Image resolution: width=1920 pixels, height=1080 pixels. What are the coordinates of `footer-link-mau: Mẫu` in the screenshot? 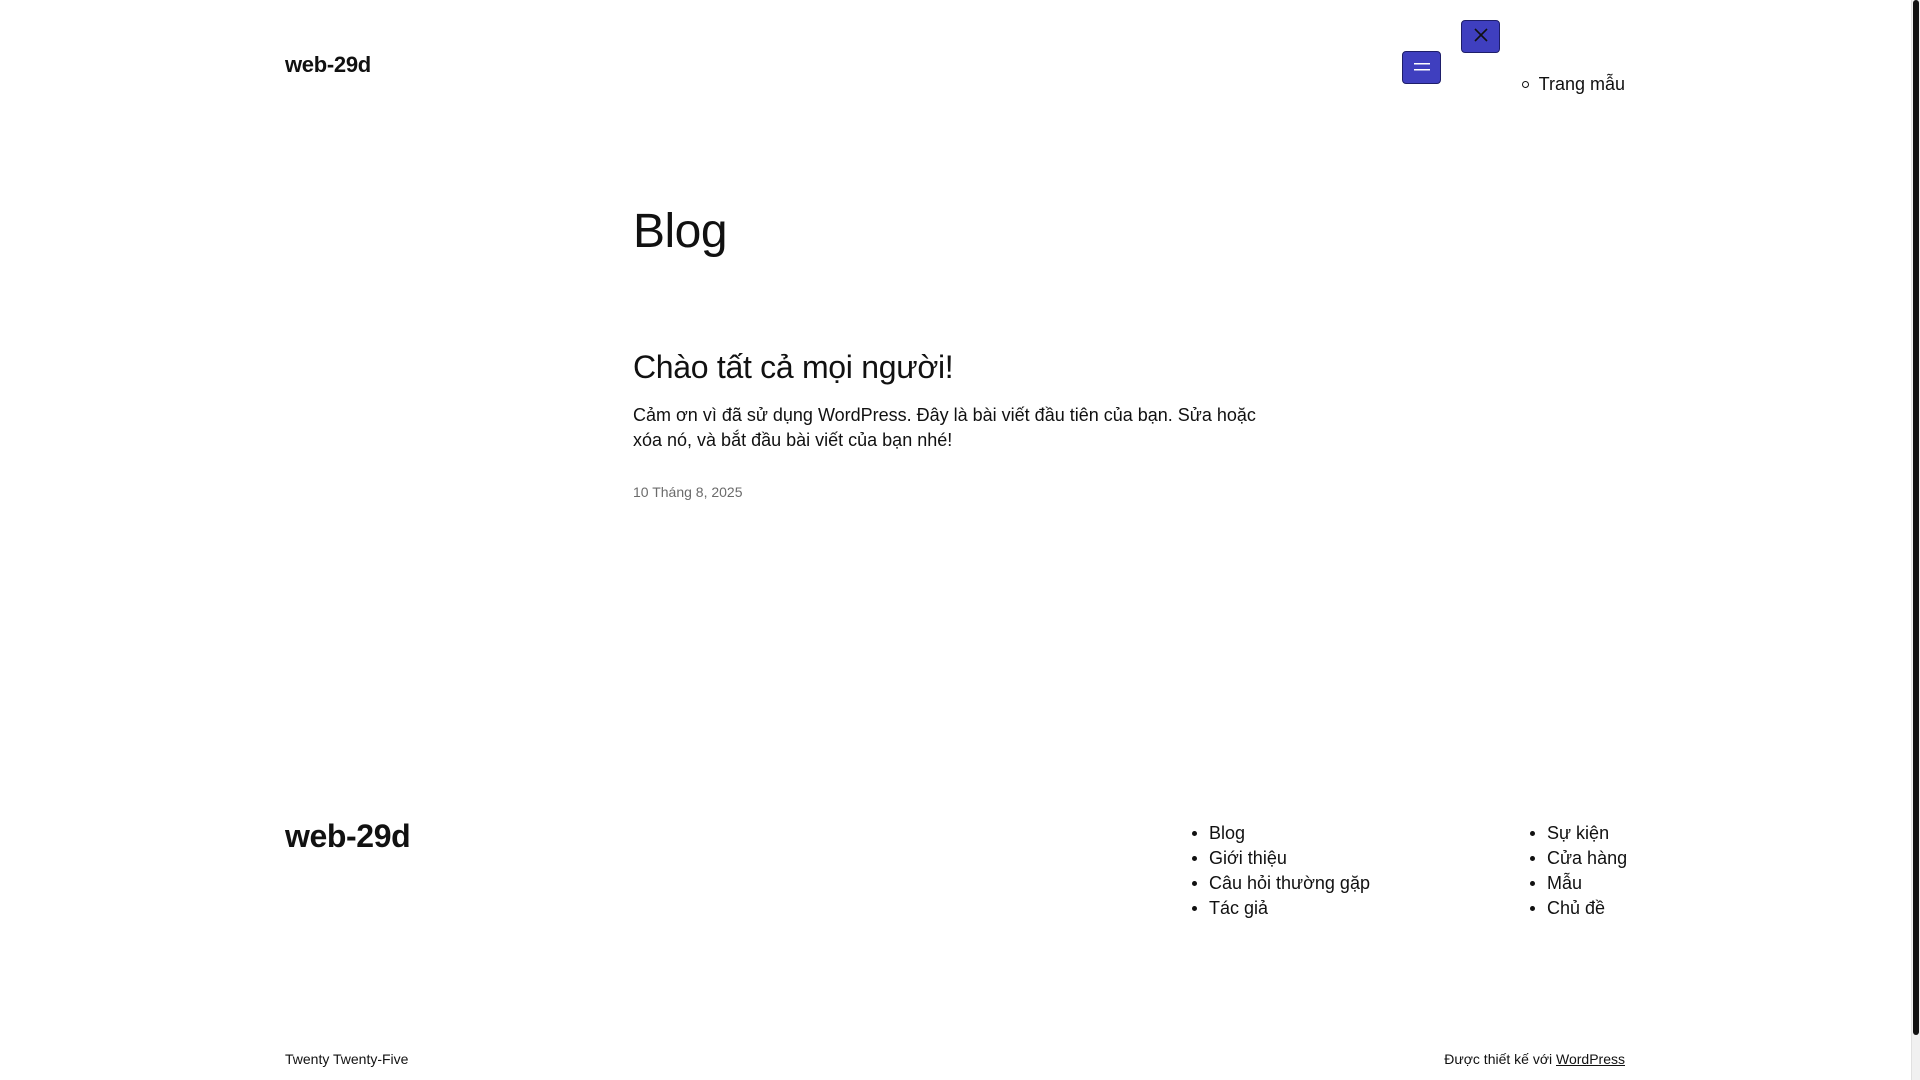 It's located at (1564, 883).